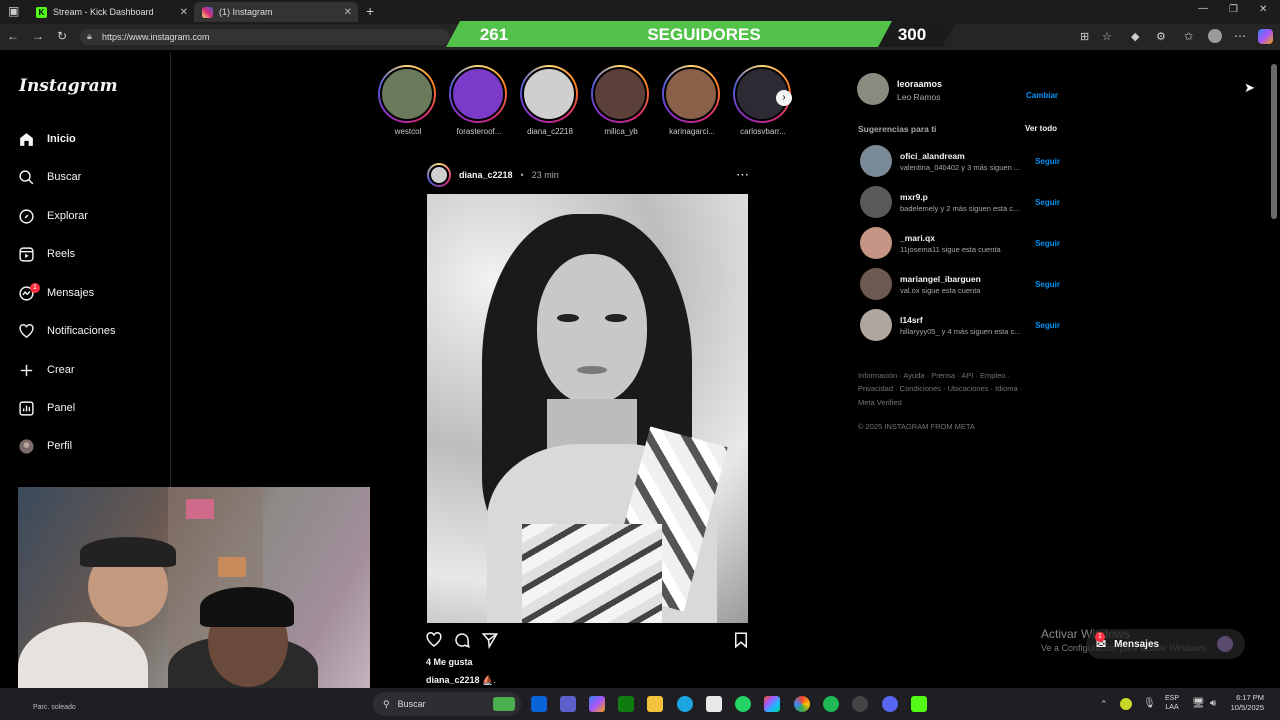  What do you see at coordinates (88, 370) in the screenshot?
I see `nav-crear: Crear` at bounding box center [88, 370].